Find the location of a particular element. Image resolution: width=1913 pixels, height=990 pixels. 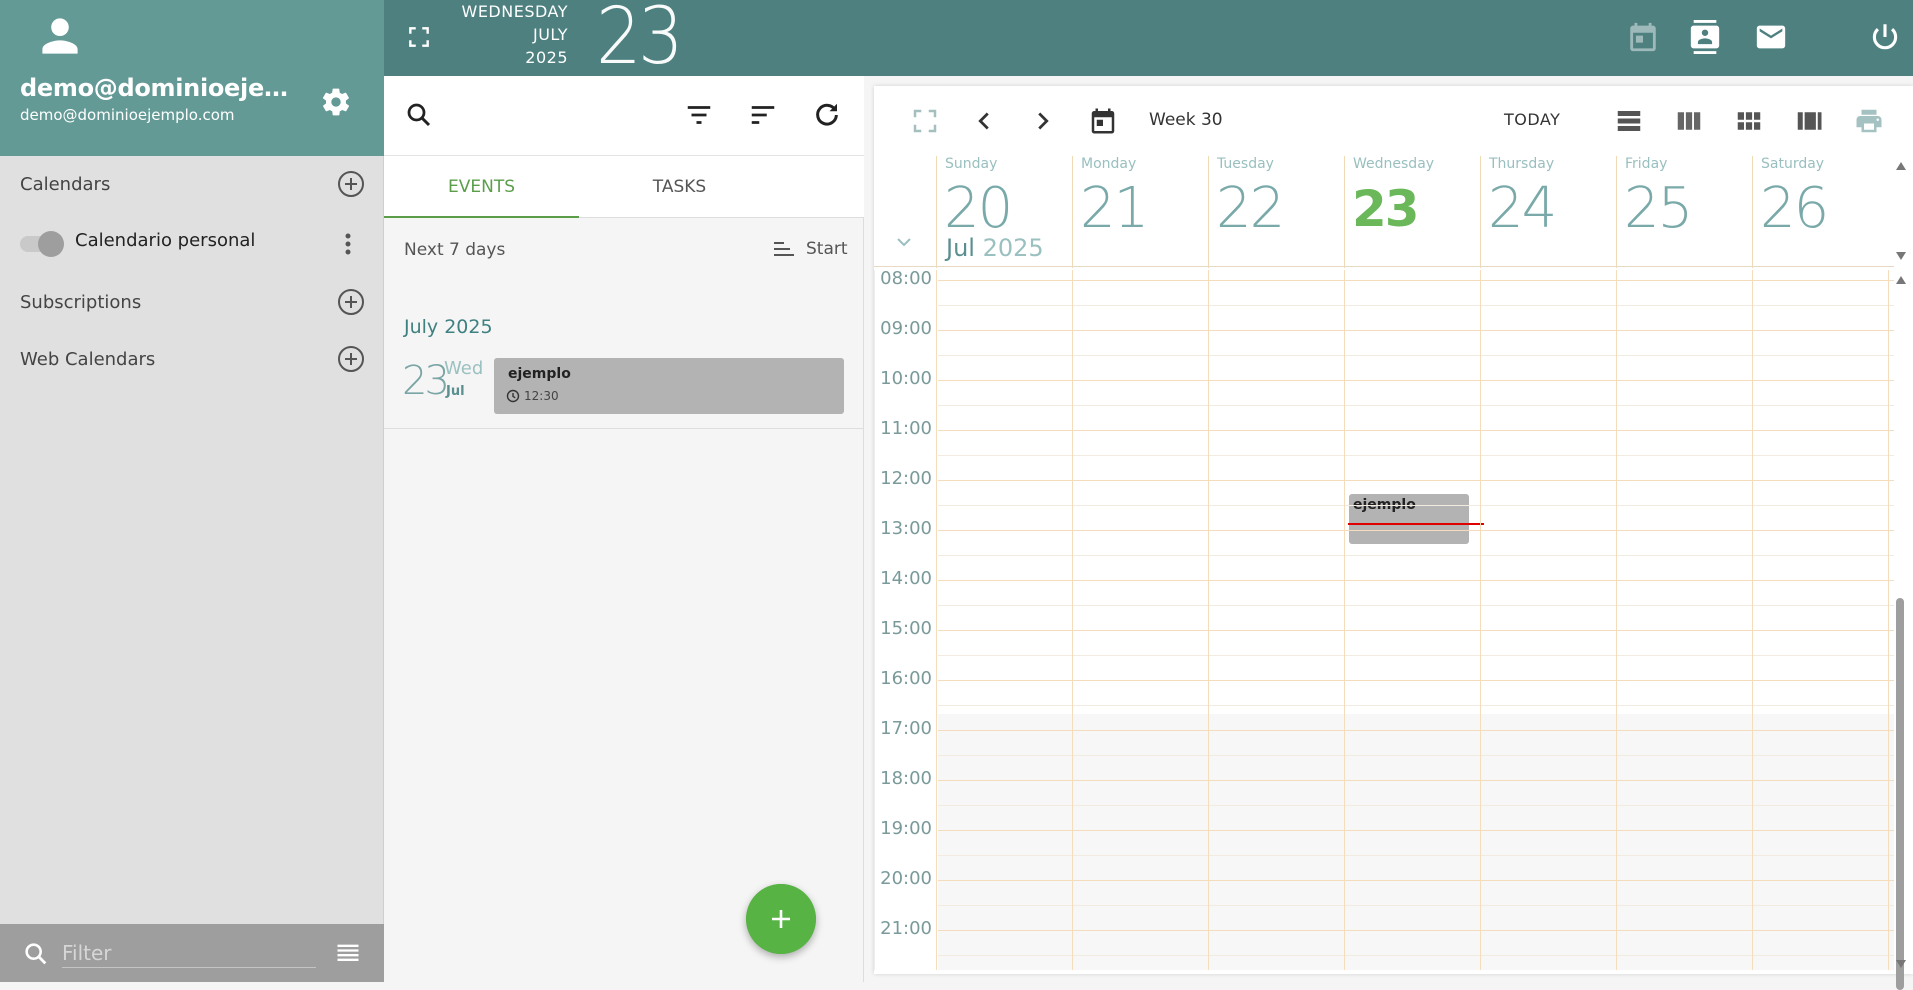

hour-label: 13:00 is located at coordinates (906, 528).